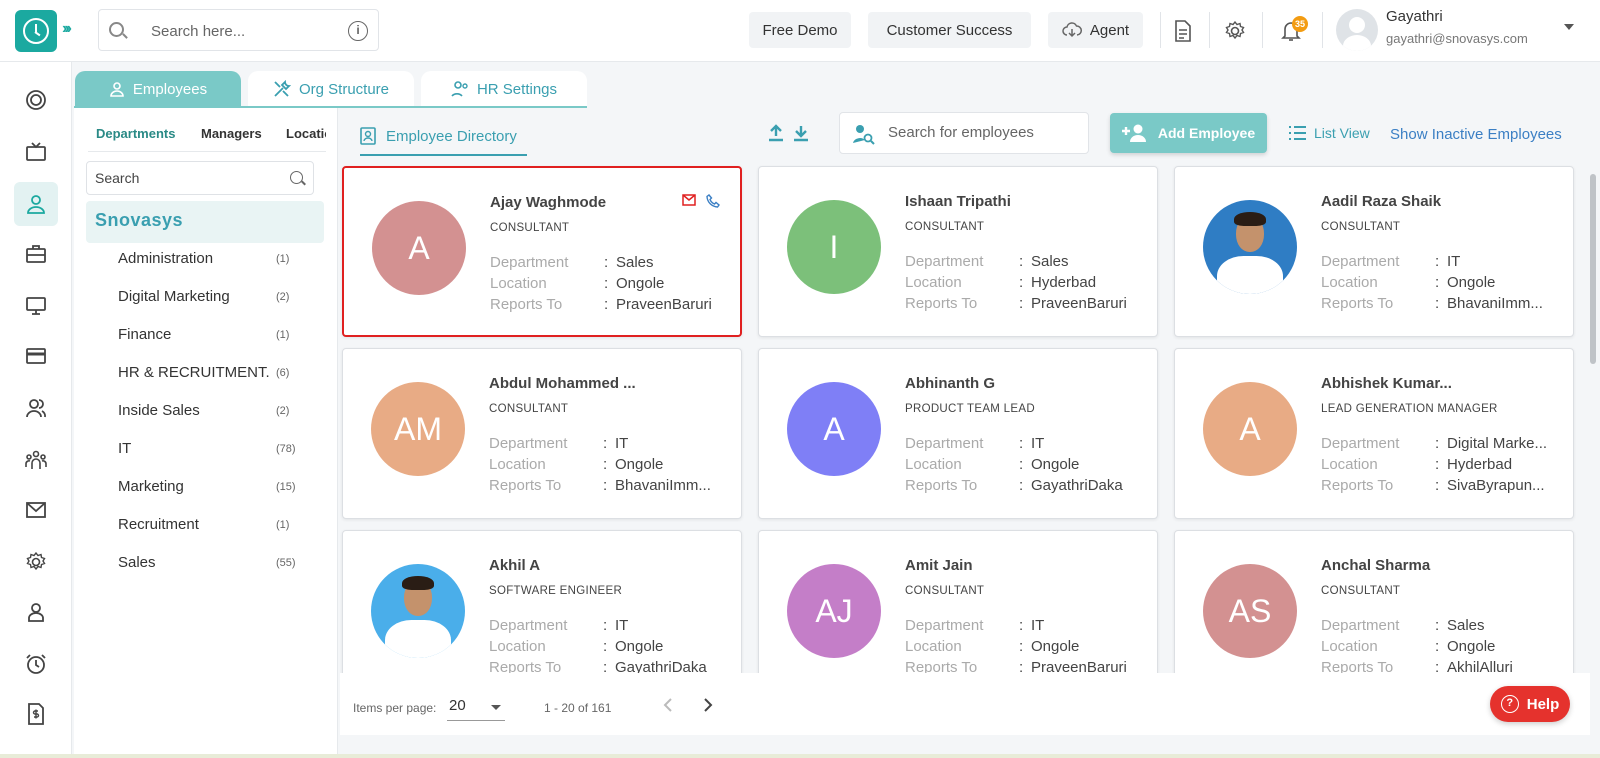  I want to click on card-actions, so click(701, 201).